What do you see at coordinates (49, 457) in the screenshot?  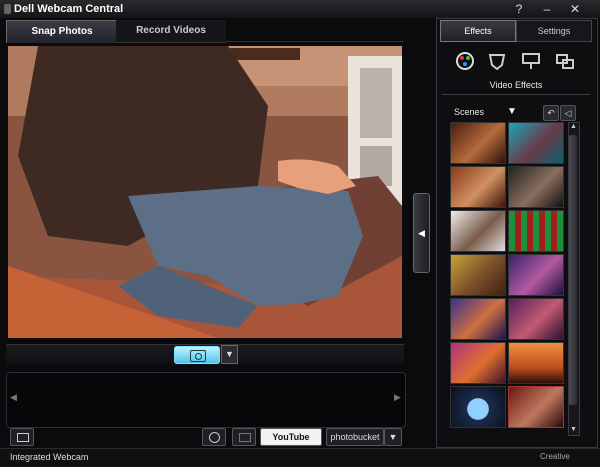 I see `device-name: Integrated Webcam` at bounding box center [49, 457].